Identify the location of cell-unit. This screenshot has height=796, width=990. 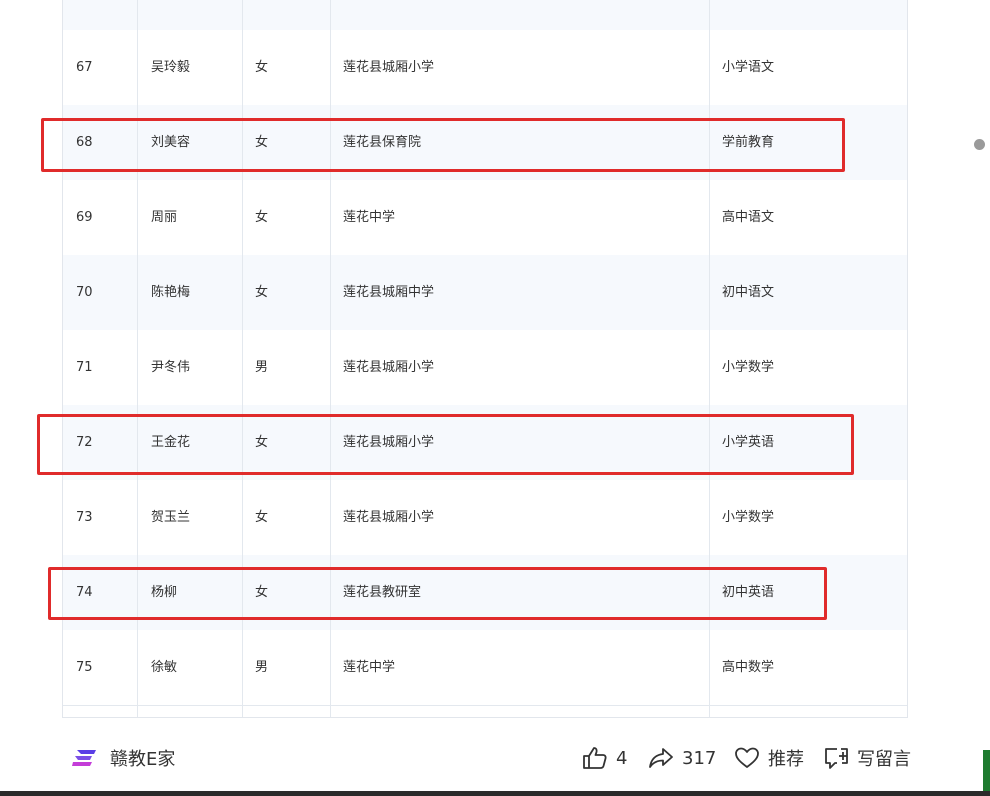
(519, 15).